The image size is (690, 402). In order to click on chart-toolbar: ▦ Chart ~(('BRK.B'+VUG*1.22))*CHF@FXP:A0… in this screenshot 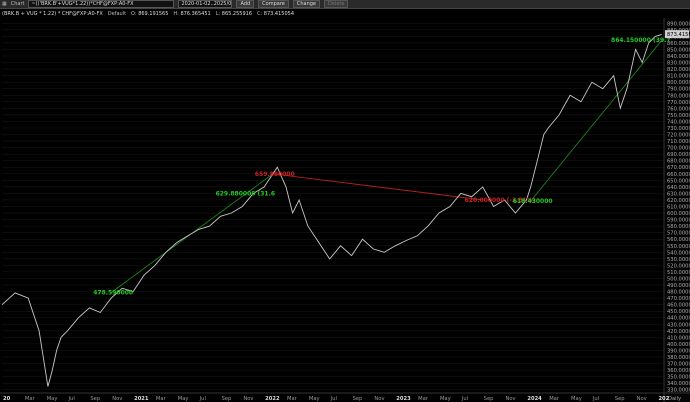, I will do `click(345, 4)`.